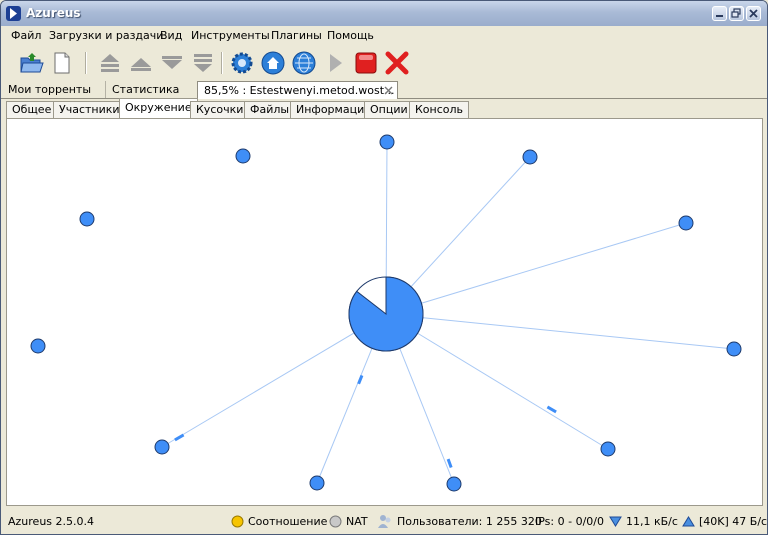 This screenshot has width=768, height=535. I want to click on toolbar, so click(384, 63).